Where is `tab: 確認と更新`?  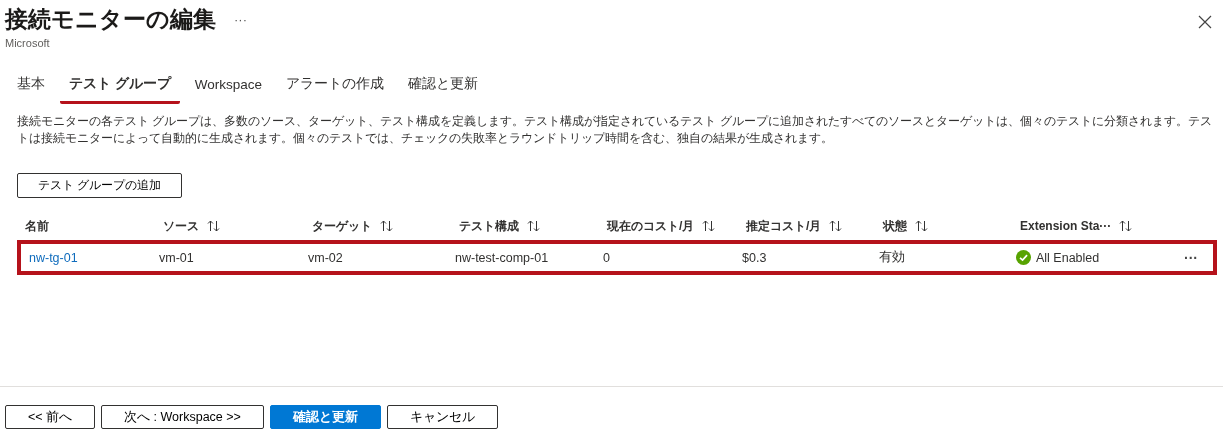
tab: 確認と更新 is located at coordinates (443, 87).